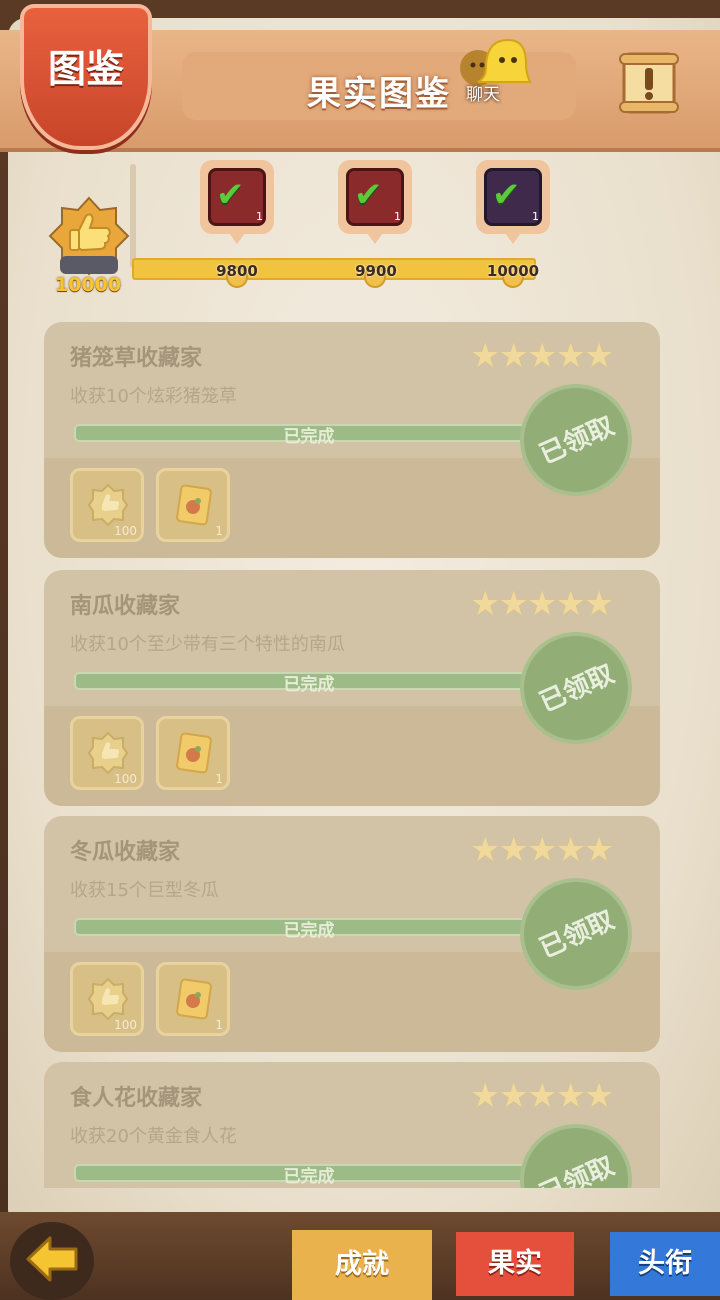 This screenshot has width=720, height=1300. I want to click on milestone-reward-9800: ✔ 1, so click(237, 204).